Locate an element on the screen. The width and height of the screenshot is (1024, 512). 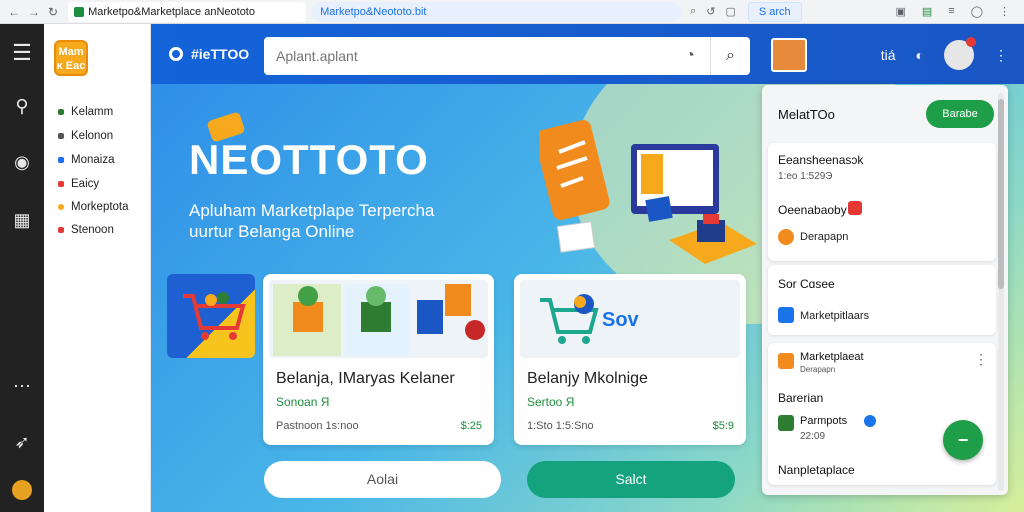
camera-search-icon: ◔ is located at coordinates (690, 56).